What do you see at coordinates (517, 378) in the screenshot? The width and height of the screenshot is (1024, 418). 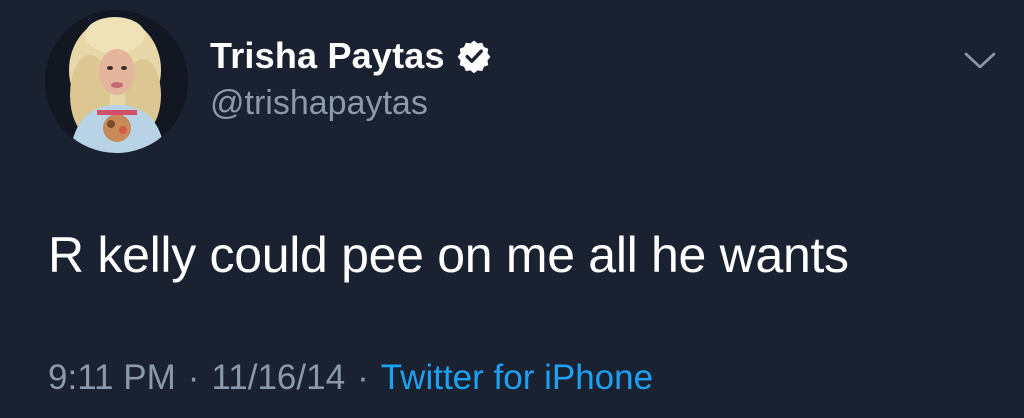 I see `tweet-source-link: Twitter for iPhone` at bounding box center [517, 378].